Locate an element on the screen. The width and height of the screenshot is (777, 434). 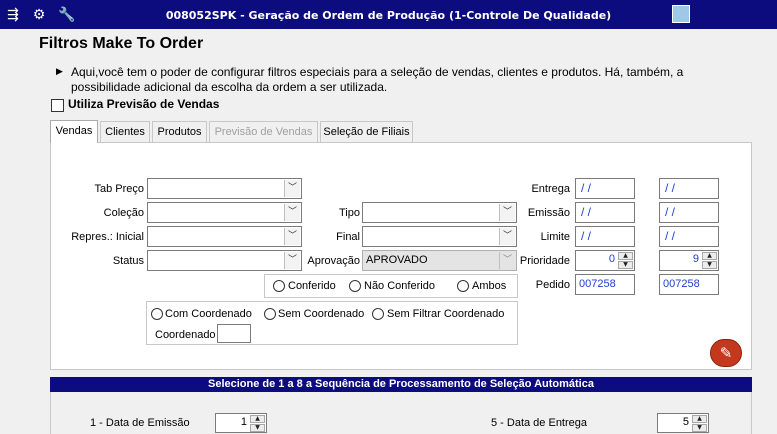
user-icon is located at coordinates (681, 14).